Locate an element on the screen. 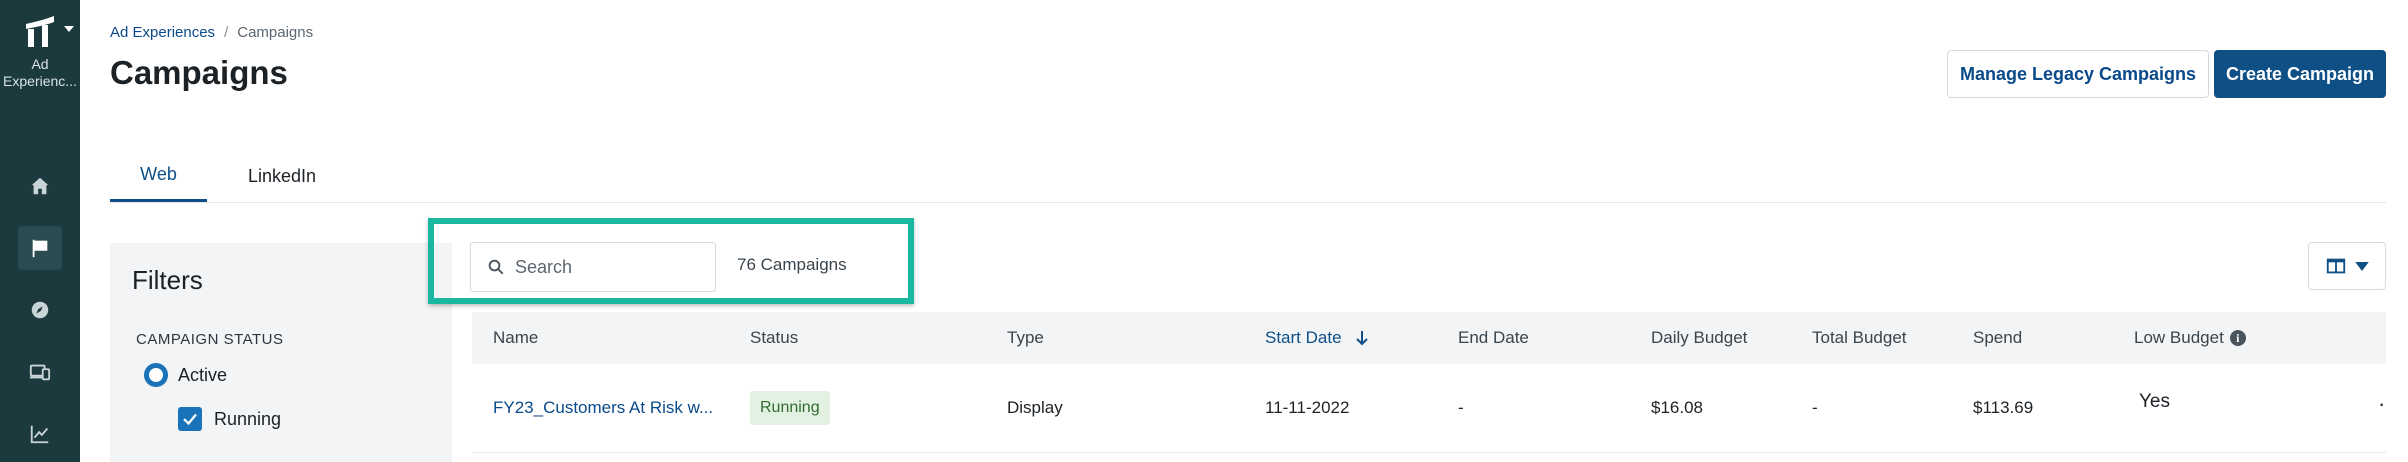 Image resolution: width=2408 pixels, height=462 pixels. rail-item-devices is located at coordinates (40, 372).